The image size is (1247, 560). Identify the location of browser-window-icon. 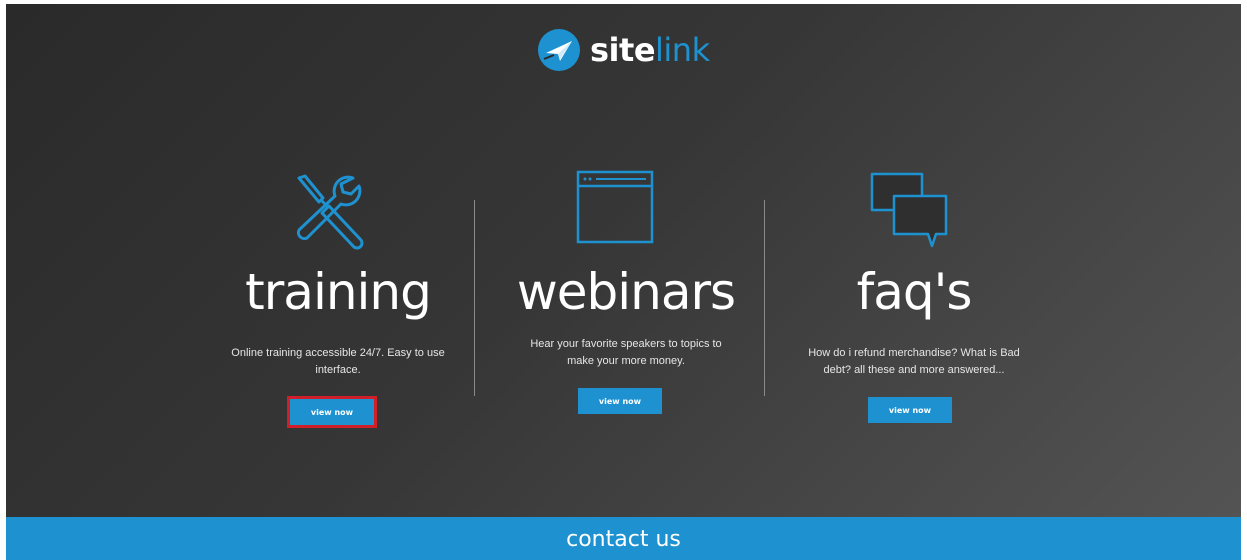
(615, 207).